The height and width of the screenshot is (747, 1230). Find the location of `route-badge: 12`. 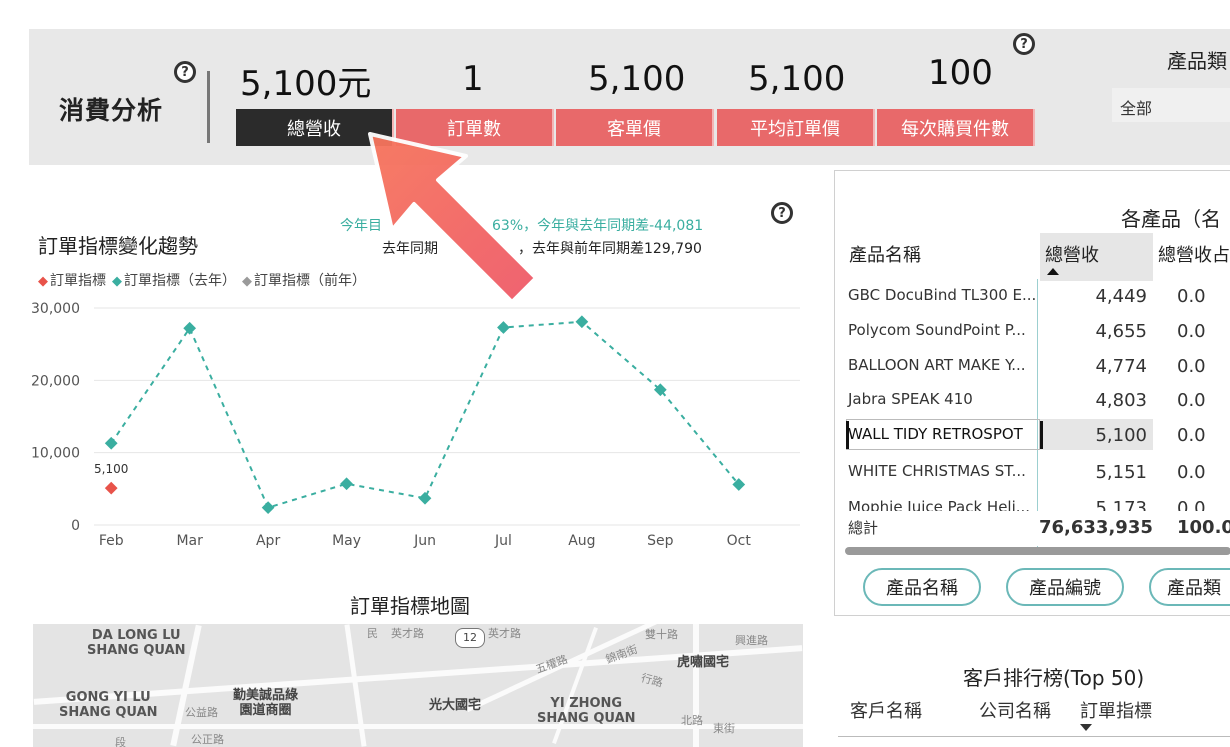

route-badge: 12 is located at coordinates (470, 638).